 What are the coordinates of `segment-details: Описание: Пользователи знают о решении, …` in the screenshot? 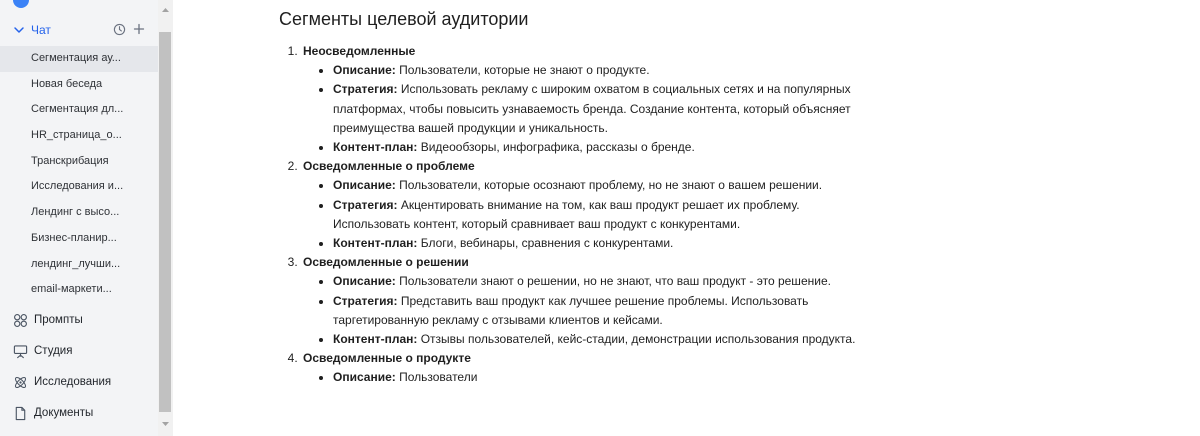 It's located at (582, 310).